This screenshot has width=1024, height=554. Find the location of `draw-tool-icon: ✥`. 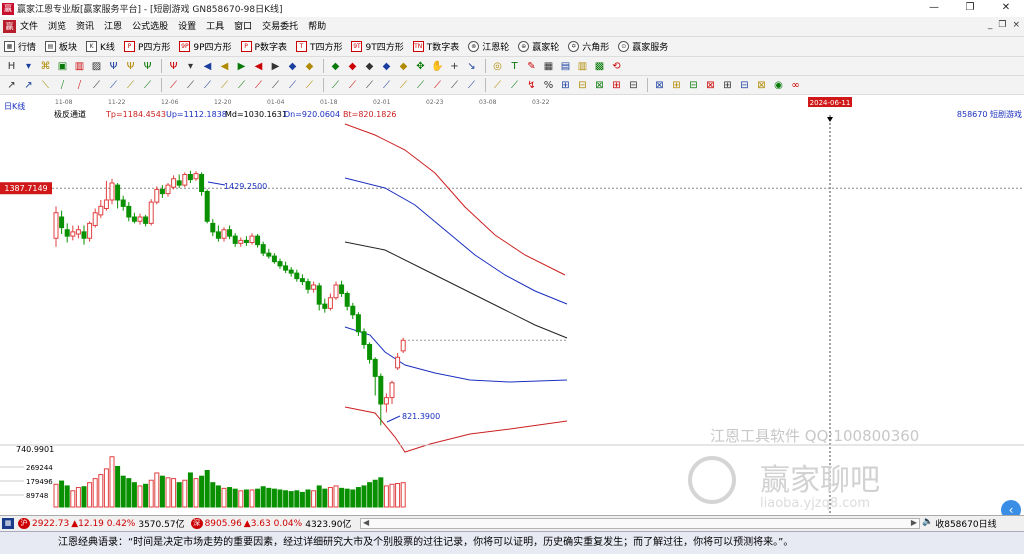

draw-tool-icon: ✥ is located at coordinates (420, 66).